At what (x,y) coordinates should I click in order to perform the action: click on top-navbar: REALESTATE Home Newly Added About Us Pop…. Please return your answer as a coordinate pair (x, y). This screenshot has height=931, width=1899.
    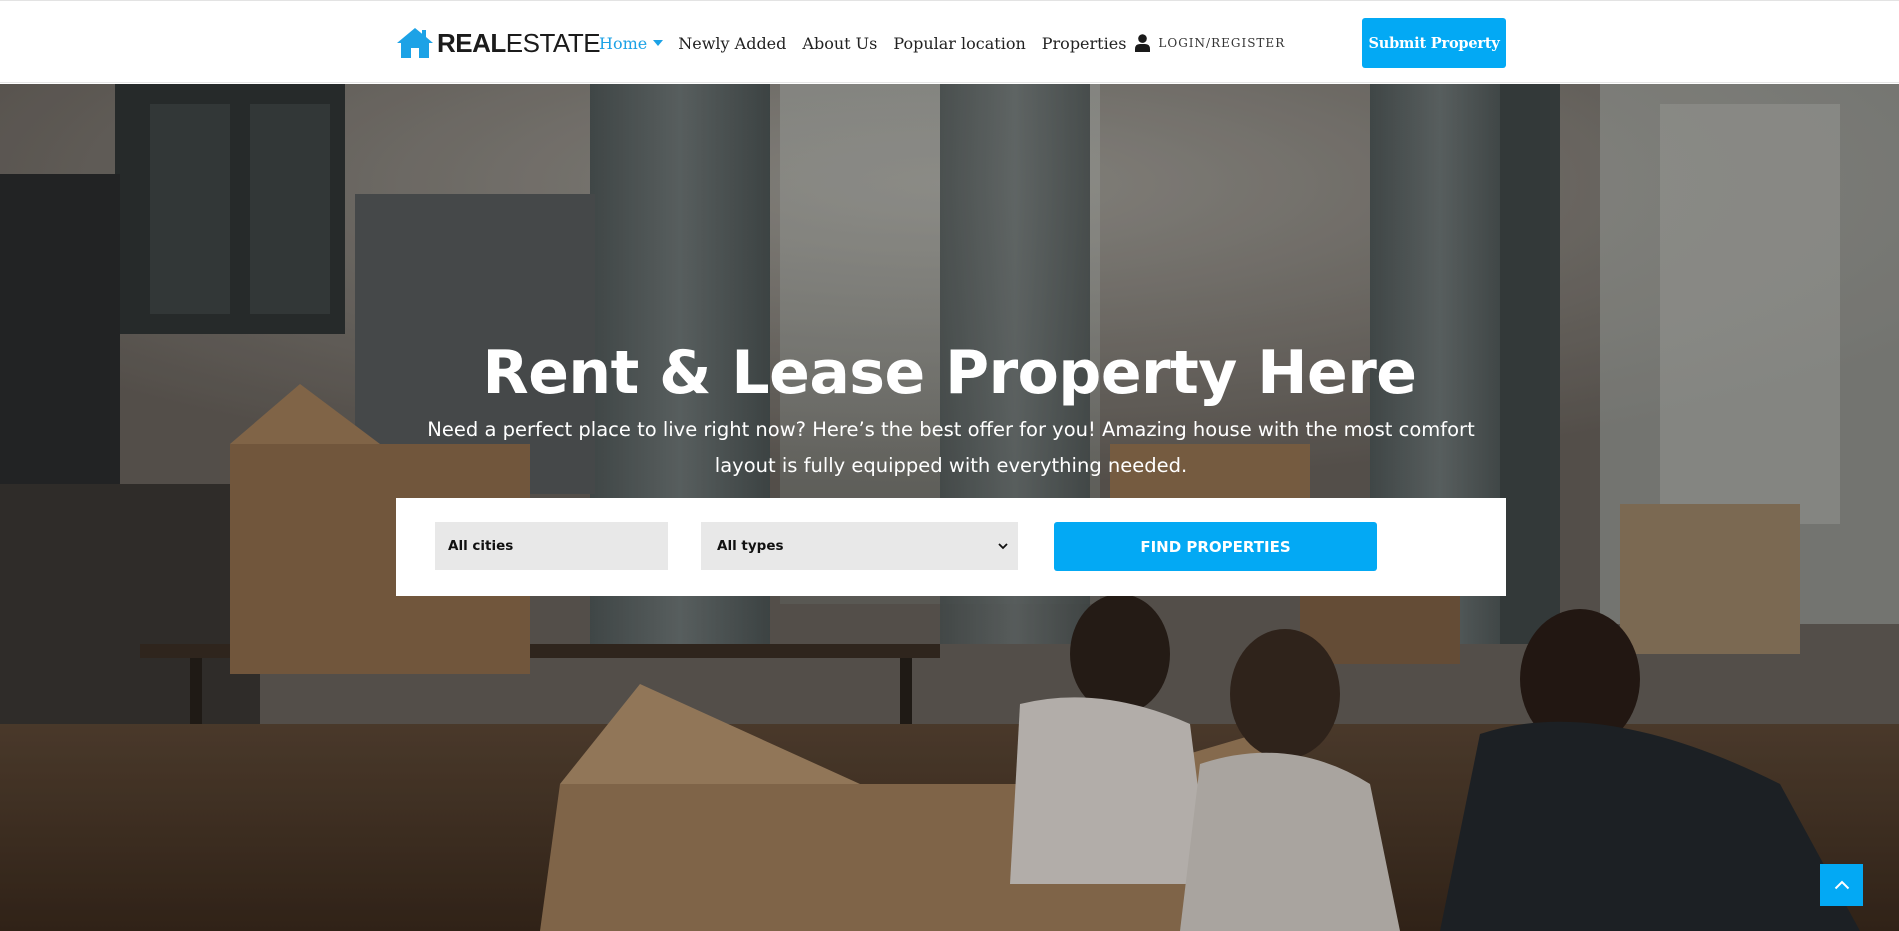
    Looking at the image, I should click on (949, 41).